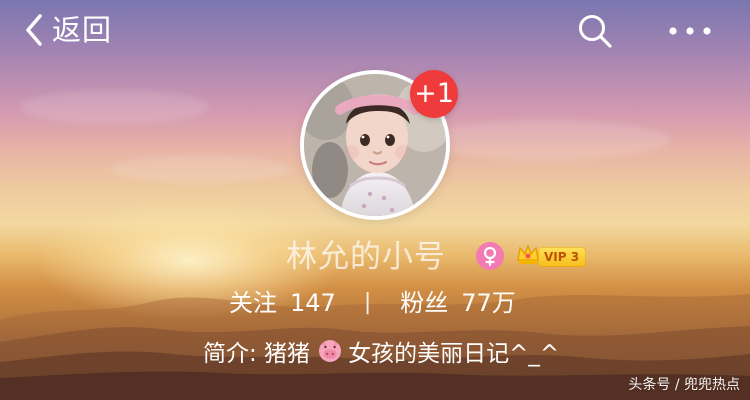  What do you see at coordinates (313, 303) in the screenshot?
I see `following-value: 147` at bounding box center [313, 303].